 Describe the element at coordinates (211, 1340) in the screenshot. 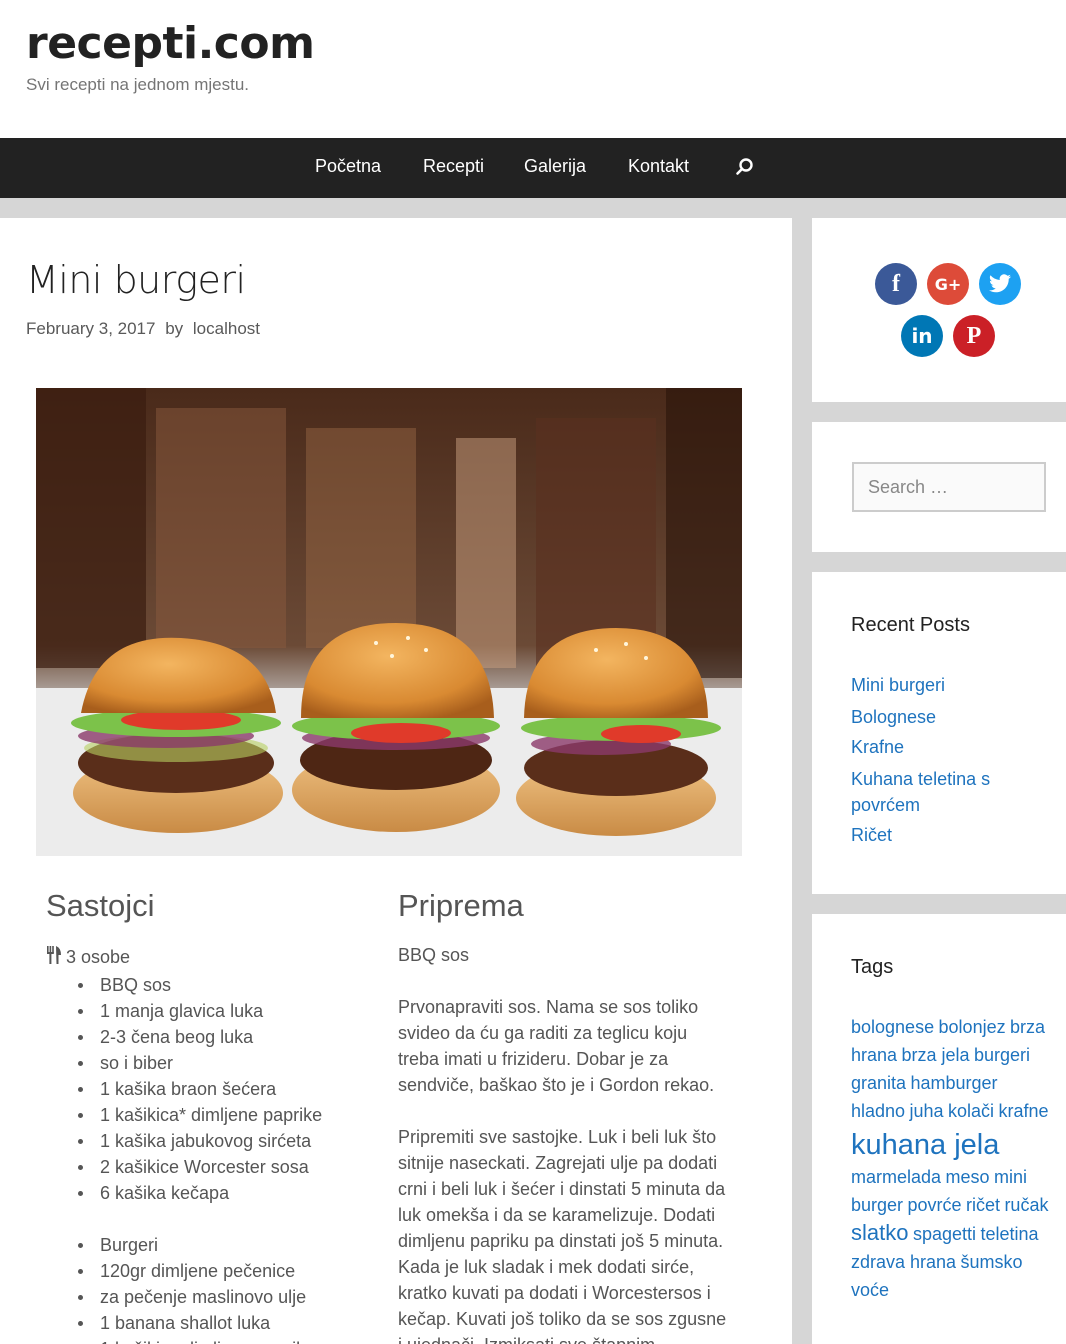

I see `list-item: 1 kašikica dimljene paprike` at that location.